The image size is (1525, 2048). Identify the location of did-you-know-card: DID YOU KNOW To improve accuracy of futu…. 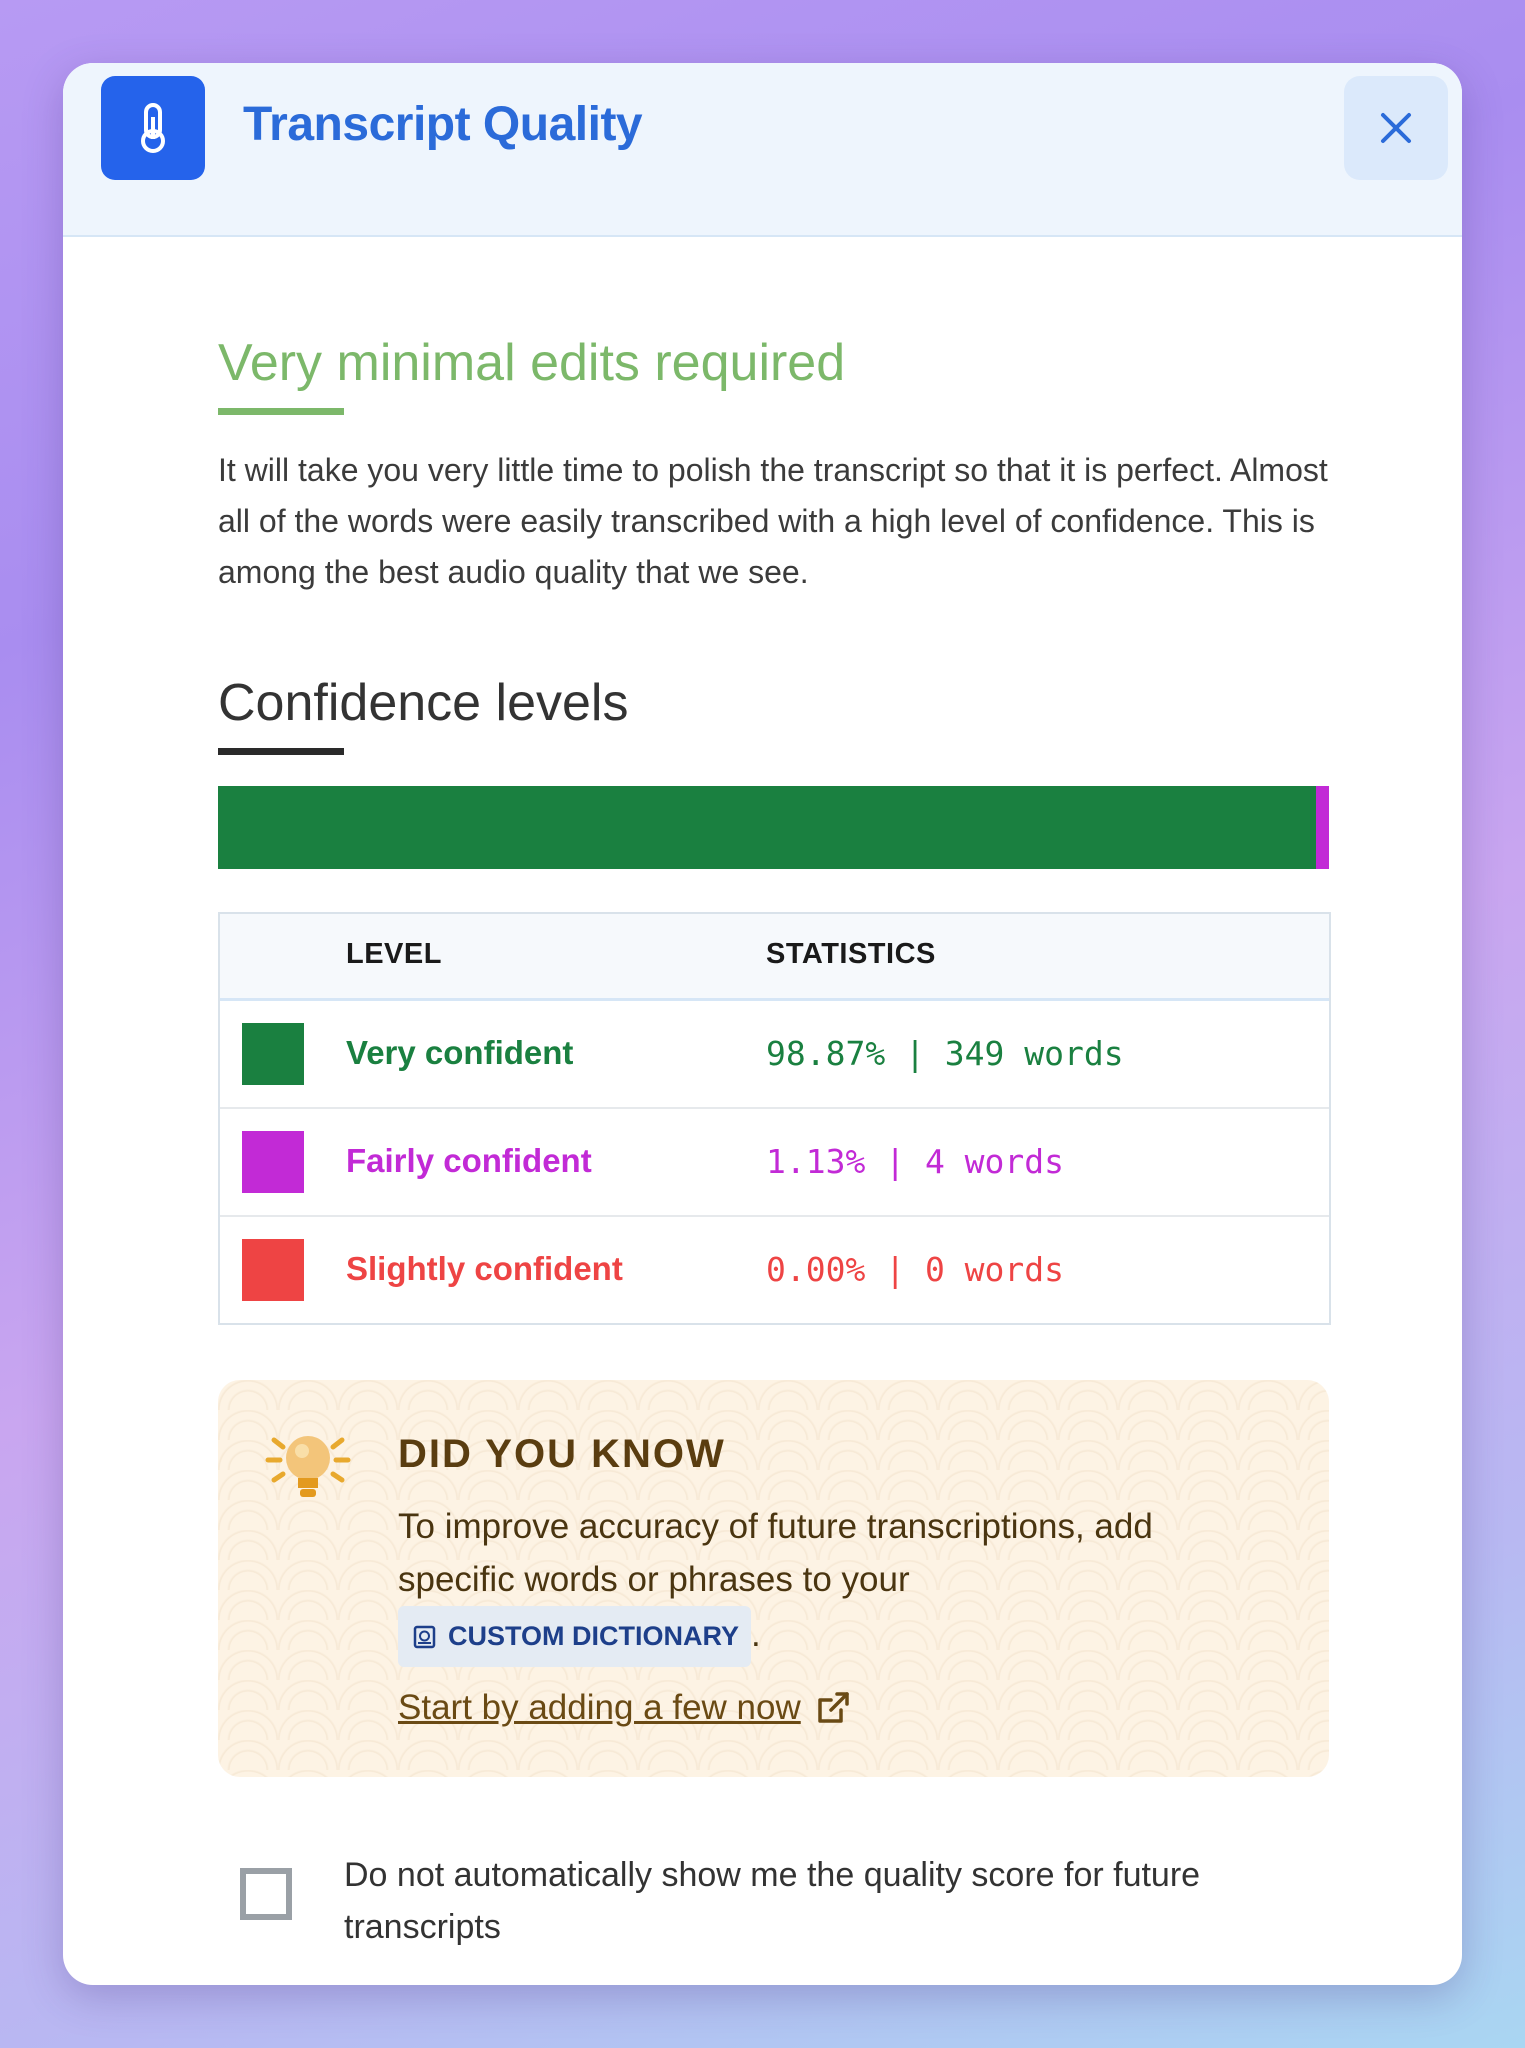
(773, 1578).